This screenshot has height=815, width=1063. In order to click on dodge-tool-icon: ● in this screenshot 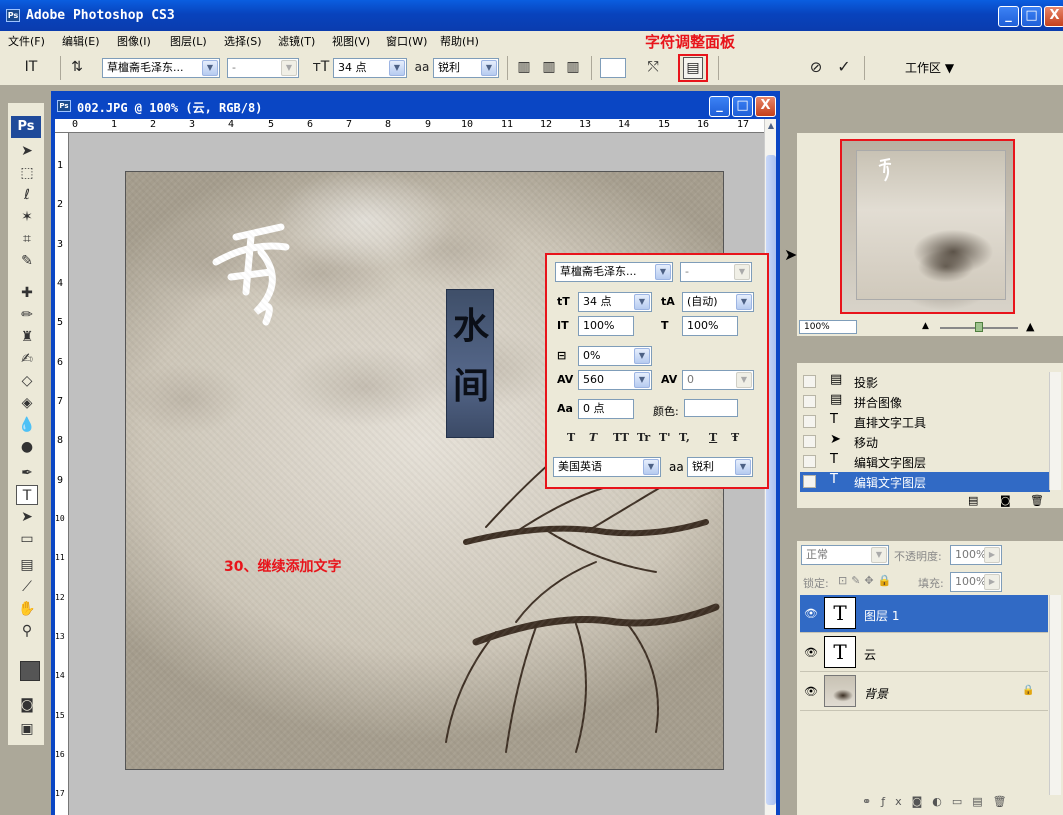, I will do `click(27, 447)`.